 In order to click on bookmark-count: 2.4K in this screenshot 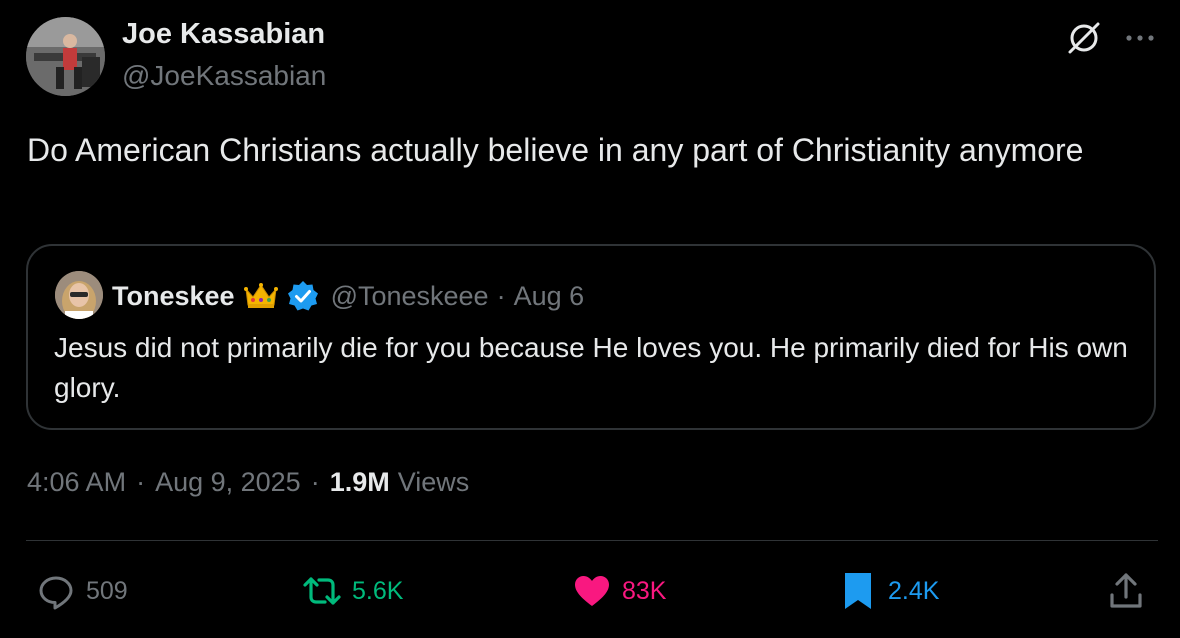, I will do `click(914, 590)`.